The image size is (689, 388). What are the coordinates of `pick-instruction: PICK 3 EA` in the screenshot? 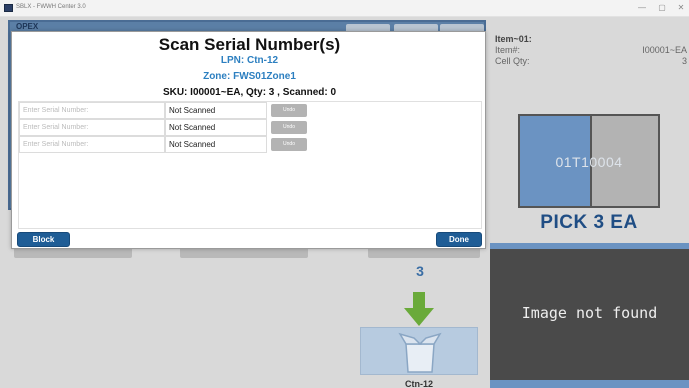 It's located at (589, 222).